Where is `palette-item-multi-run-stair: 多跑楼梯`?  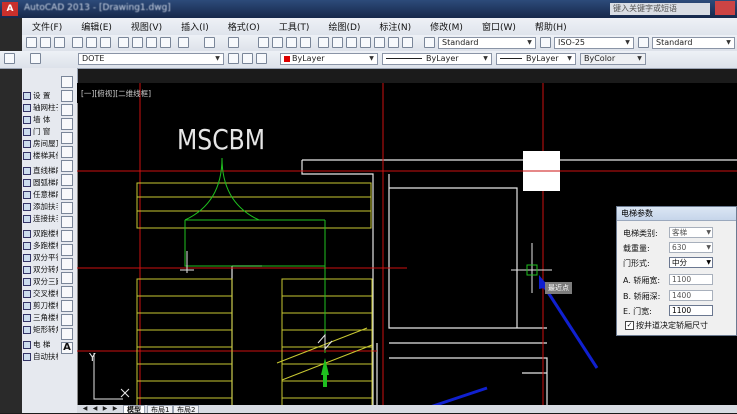
palette-item-multi-run-stair: 多跑楼梯 is located at coordinates (40, 245).